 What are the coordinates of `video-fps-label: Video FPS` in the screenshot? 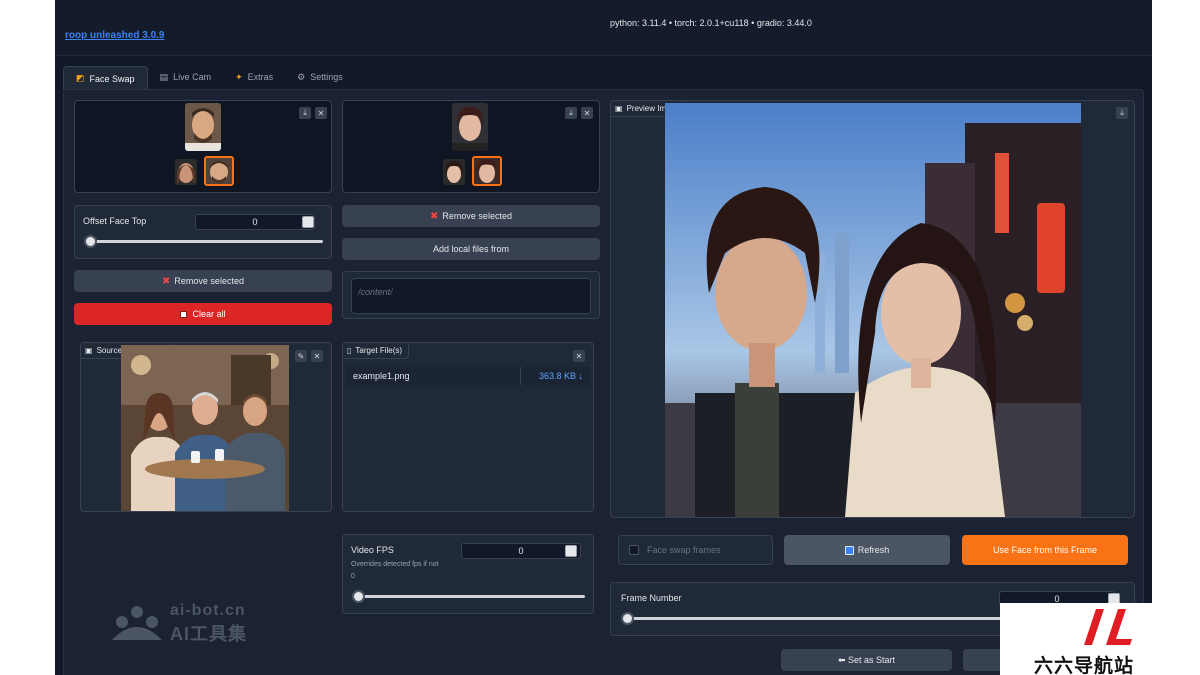 It's located at (372, 550).